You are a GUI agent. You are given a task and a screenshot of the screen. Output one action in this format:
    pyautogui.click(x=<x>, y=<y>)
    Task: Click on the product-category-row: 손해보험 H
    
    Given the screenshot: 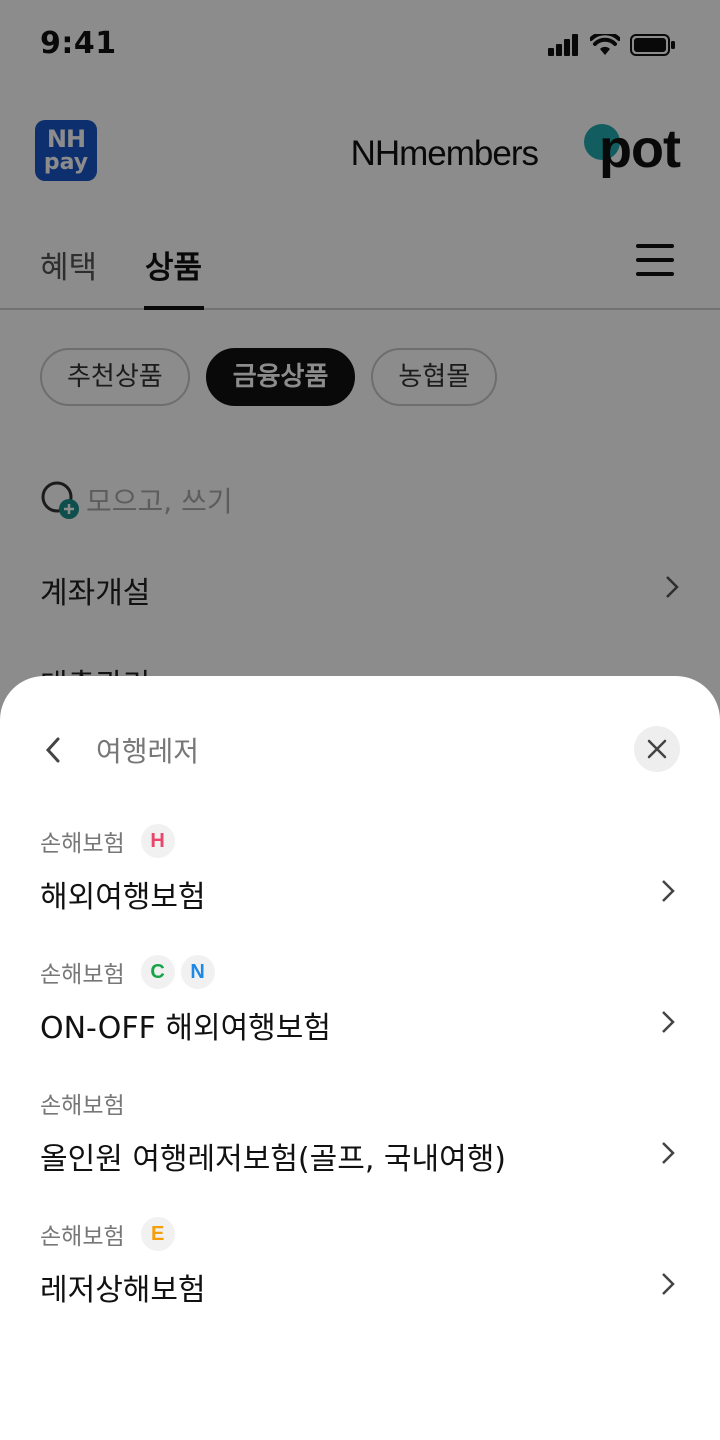 What is the action you would take?
    pyautogui.click(x=107, y=841)
    